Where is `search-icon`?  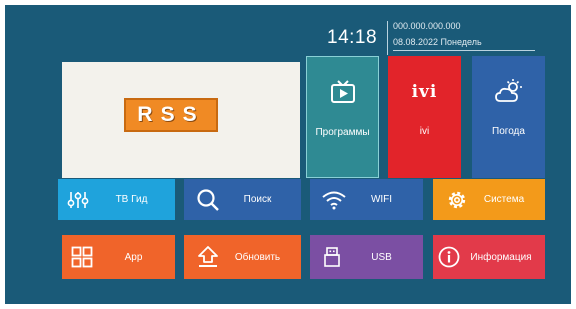
search-icon is located at coordinates (208, 199).